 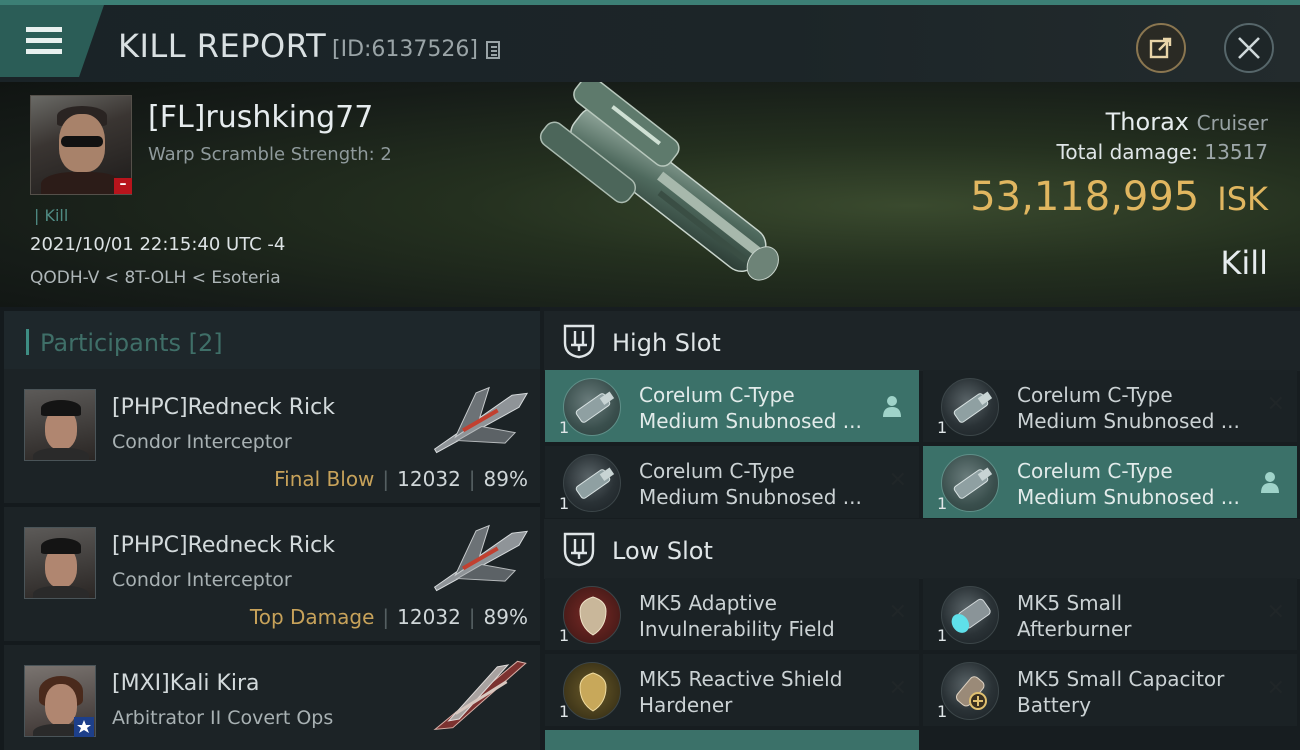 I want to click on module-item: 1 MK5 Adaptive Invulnerability Field ✕, so click(x=732, y=614).